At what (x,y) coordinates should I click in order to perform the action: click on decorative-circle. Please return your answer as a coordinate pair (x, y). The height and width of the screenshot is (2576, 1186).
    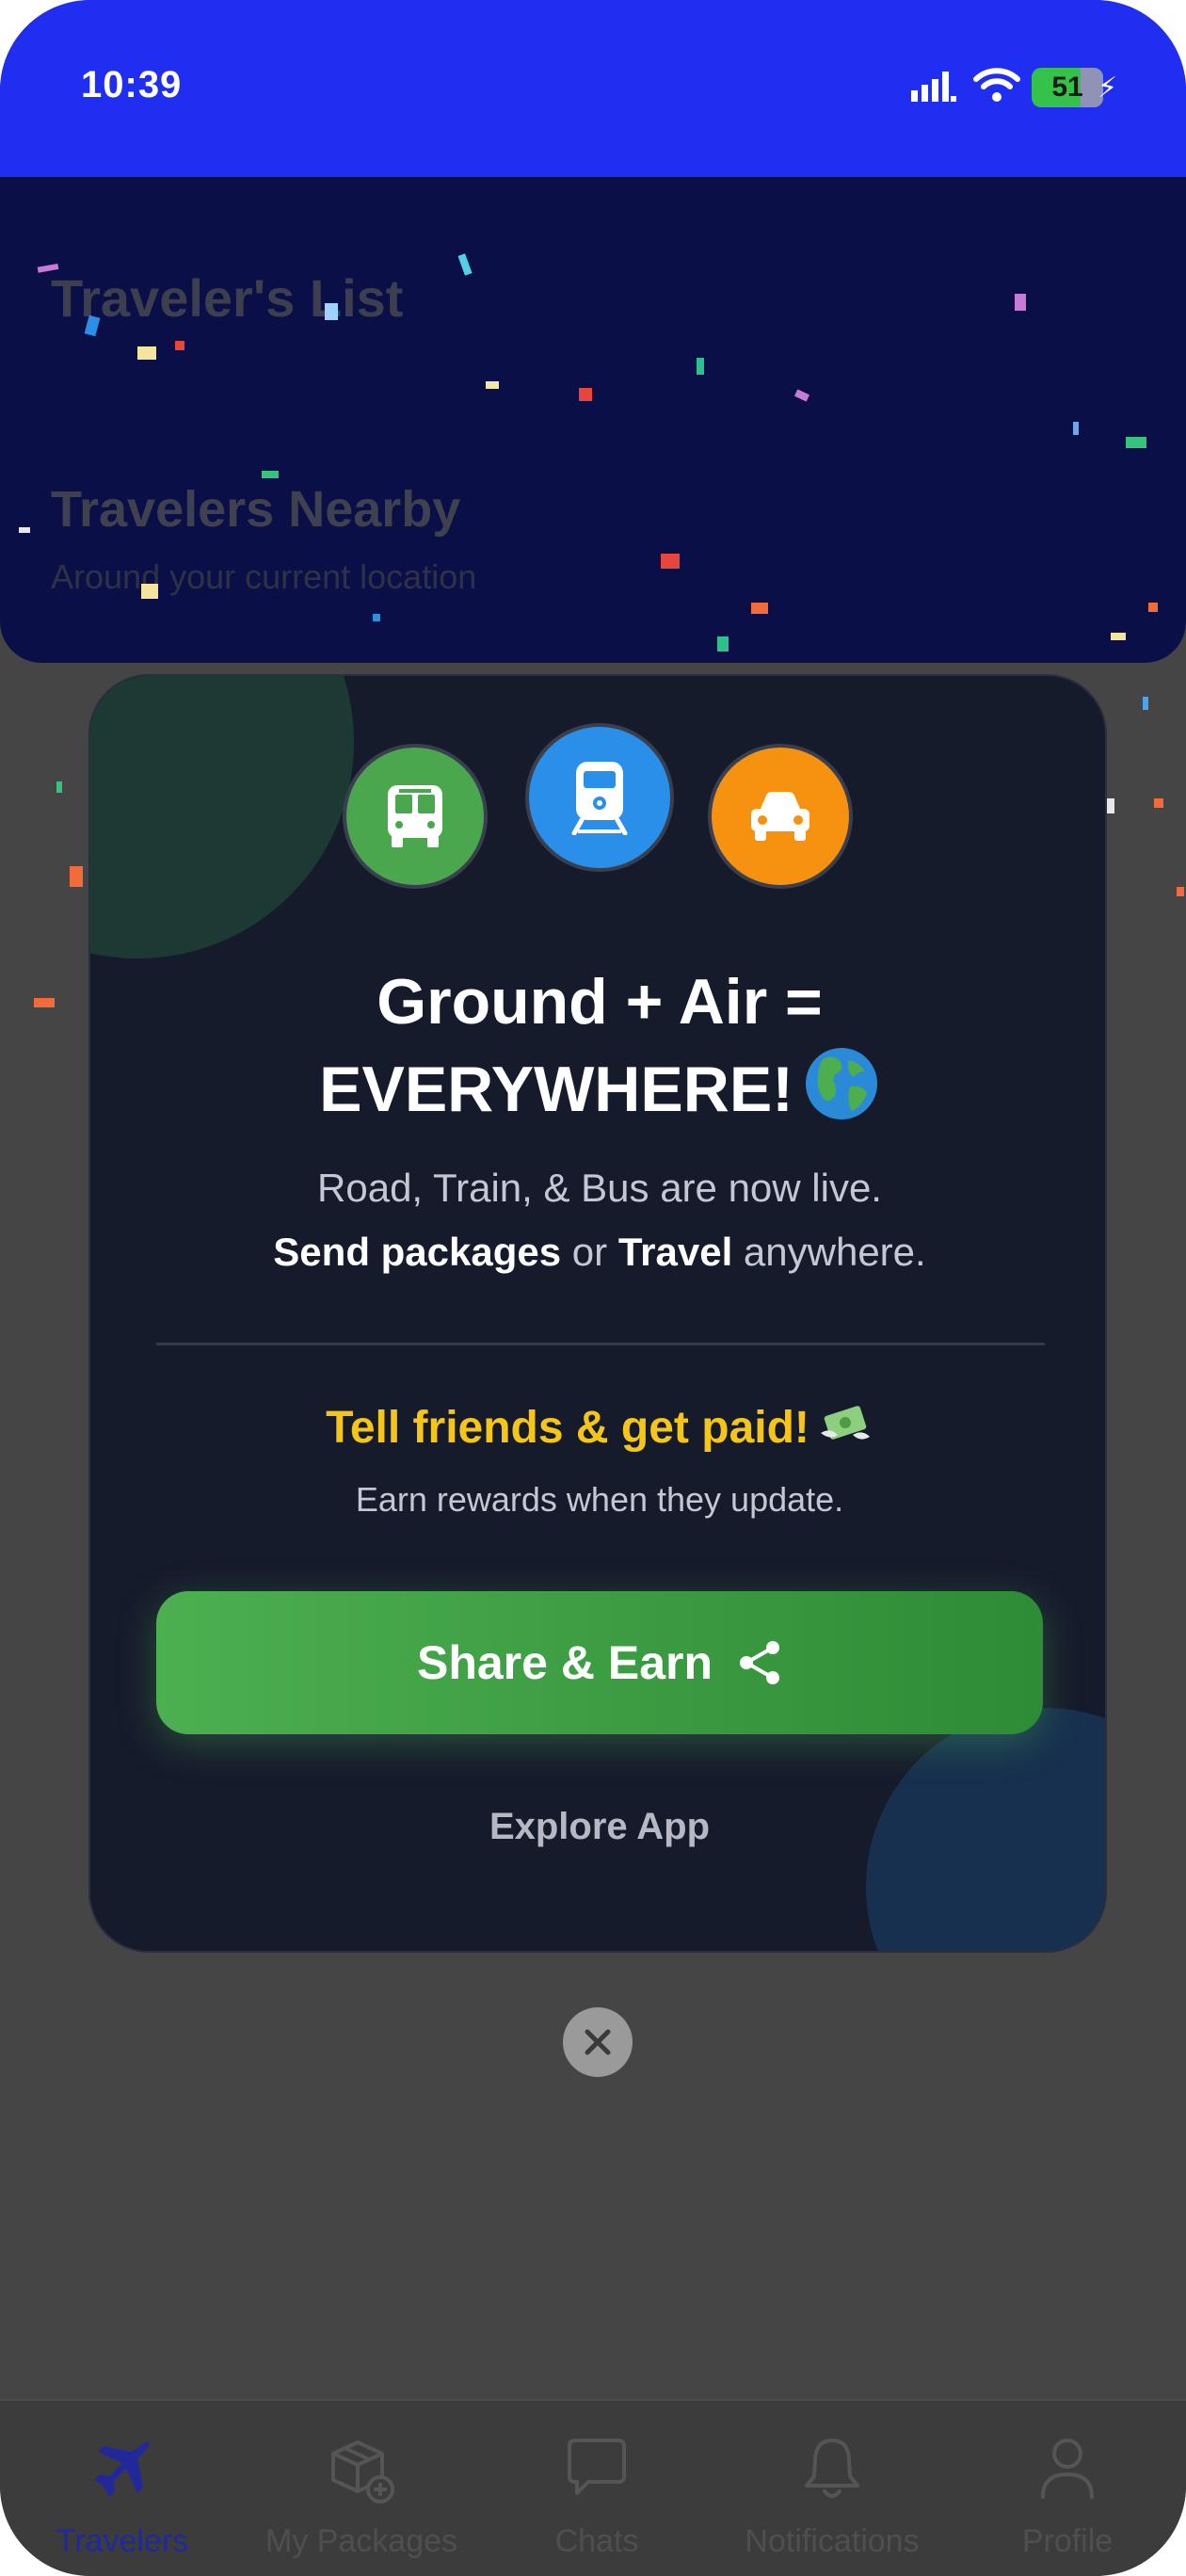
    Looking at the image, I should click on (222, 817).